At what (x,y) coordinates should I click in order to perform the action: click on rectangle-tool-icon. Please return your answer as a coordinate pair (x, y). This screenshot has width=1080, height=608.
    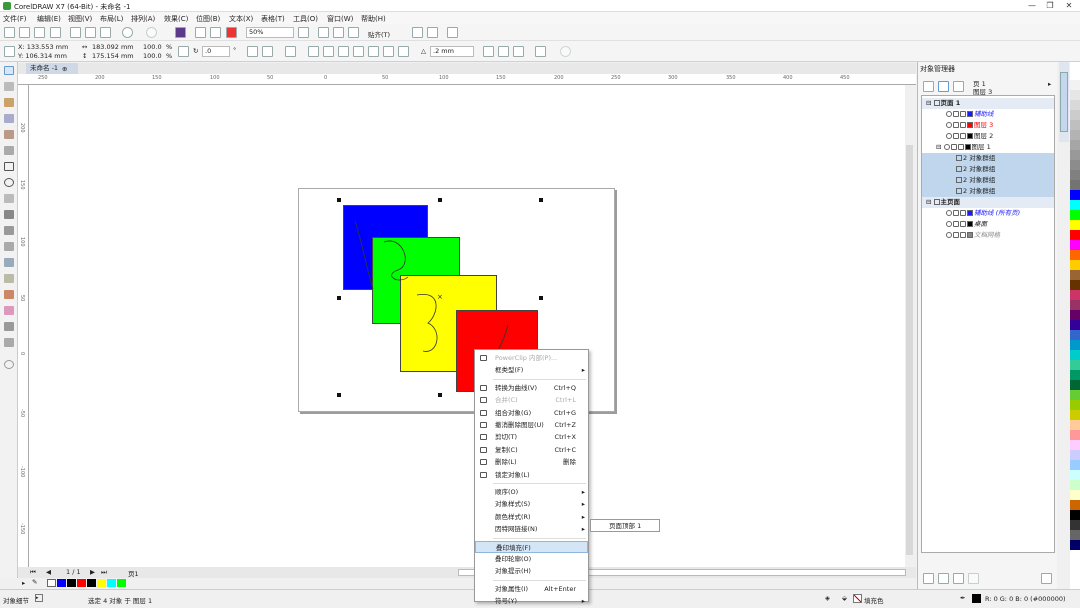
    Looking at the image, I should click on (9, 166).